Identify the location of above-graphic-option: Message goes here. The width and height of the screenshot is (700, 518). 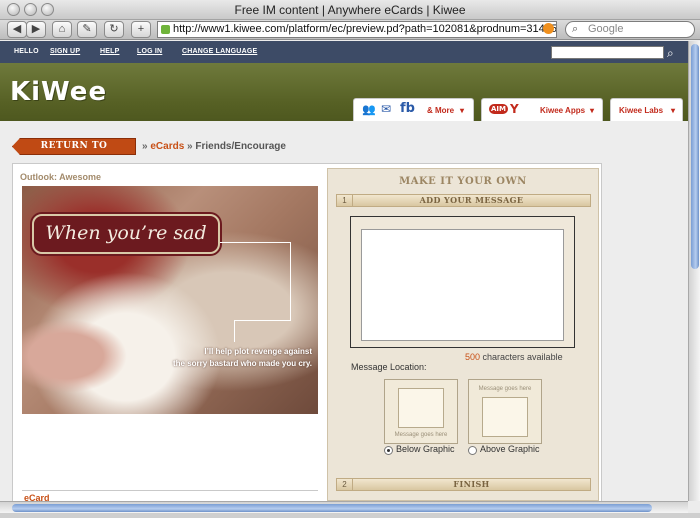
(505, 411).